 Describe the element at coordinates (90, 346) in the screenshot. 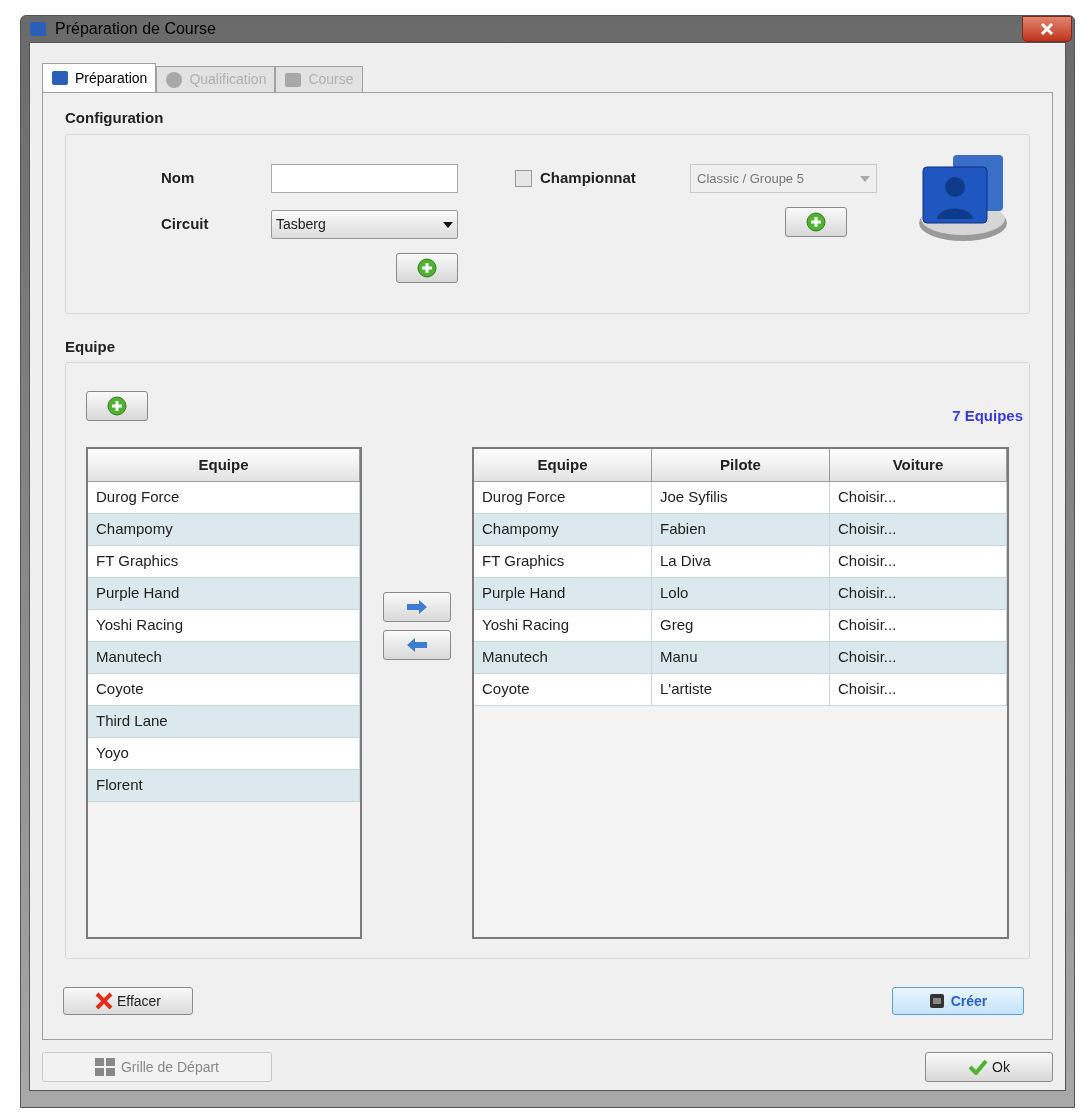

I see `group-title: Equipe` at that location.